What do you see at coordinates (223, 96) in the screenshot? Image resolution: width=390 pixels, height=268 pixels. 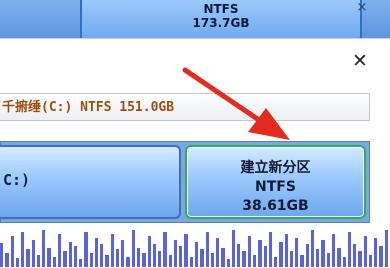 I see `arrow-shaft` at bounding box center [223, 96].